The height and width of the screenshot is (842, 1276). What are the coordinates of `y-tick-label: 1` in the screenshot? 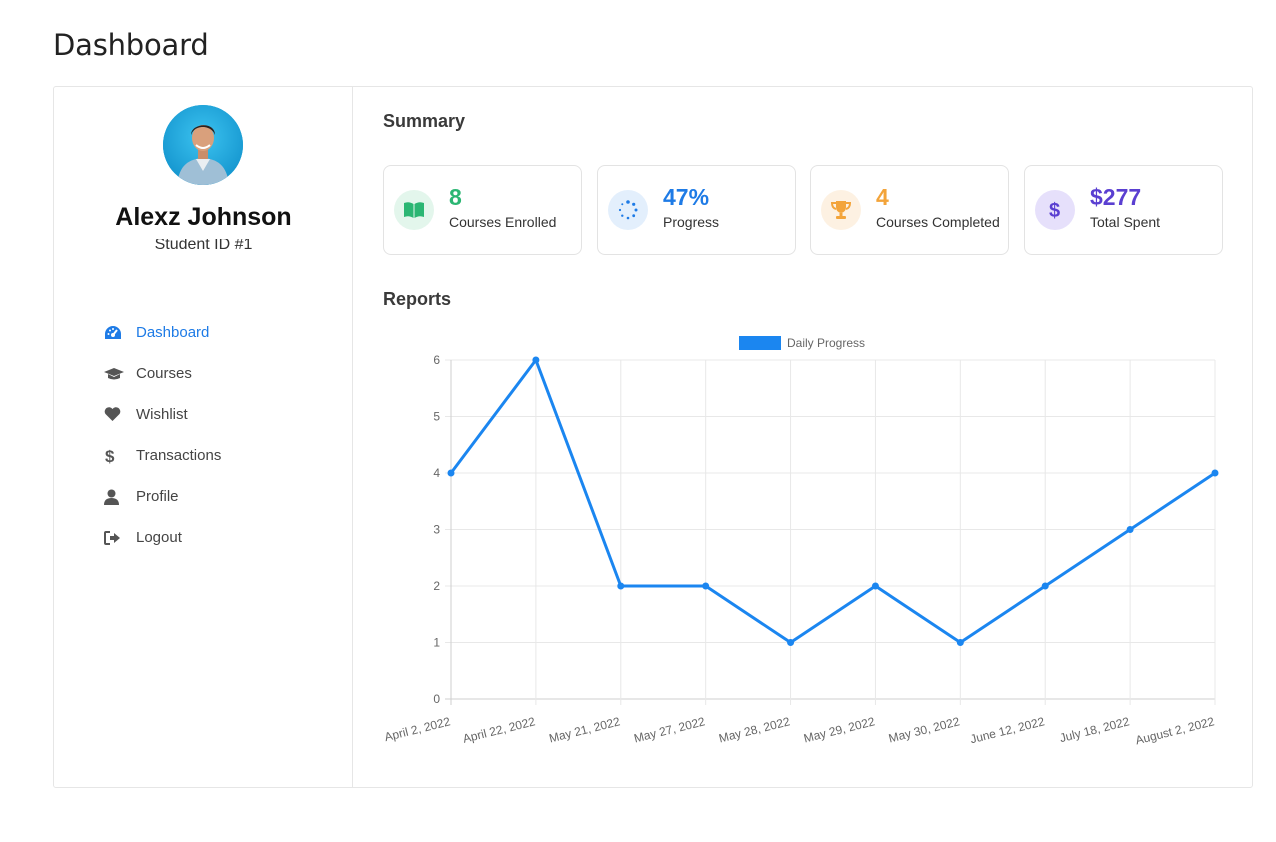 It's located at (436, 643).